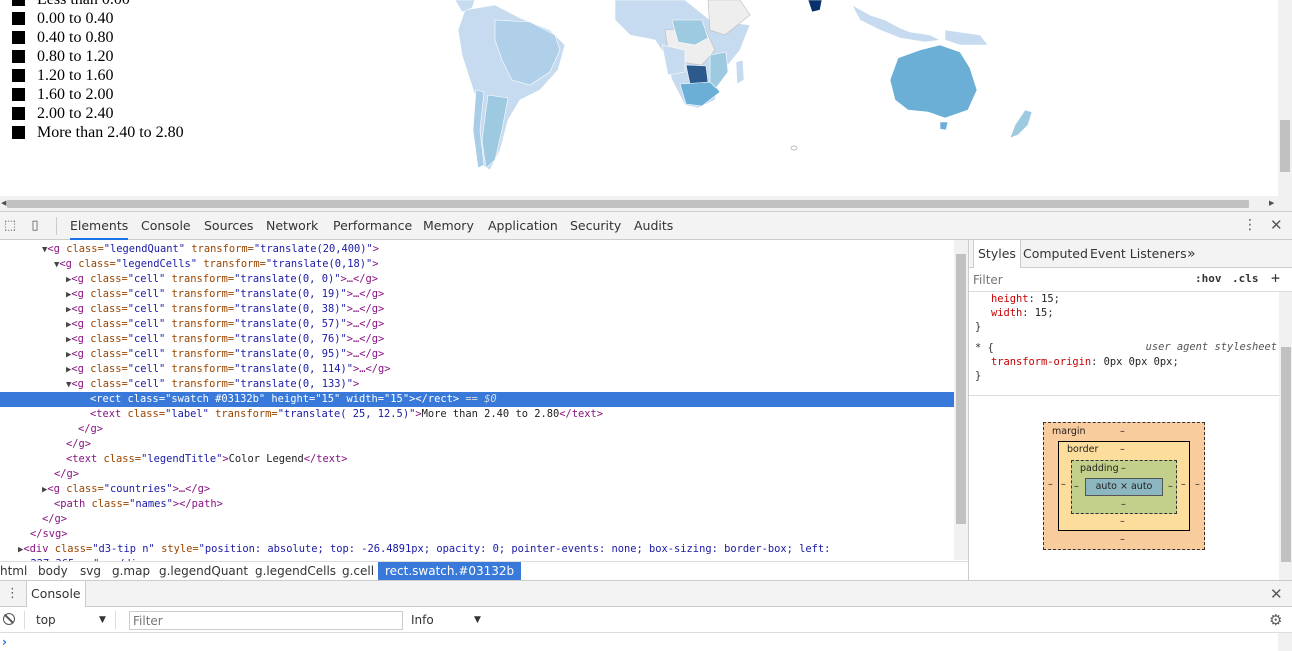  I want to click on map-papua, so click(966, 37).